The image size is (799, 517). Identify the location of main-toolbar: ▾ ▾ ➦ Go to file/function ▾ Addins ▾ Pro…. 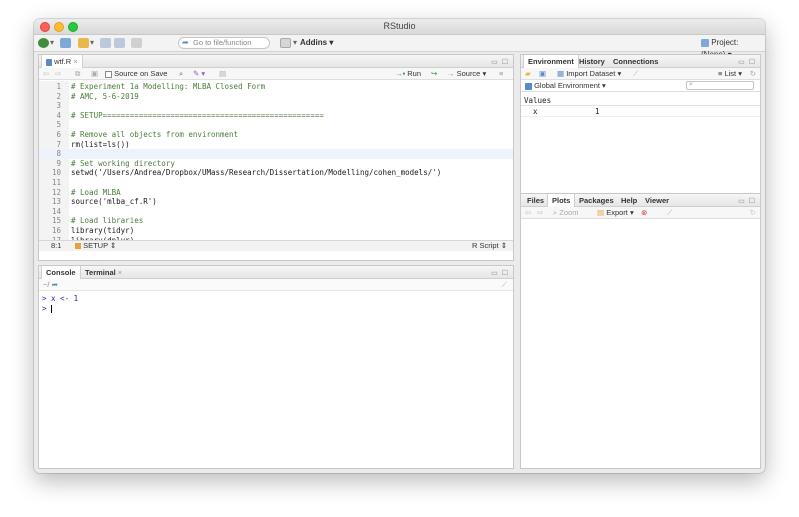
(399, 47).